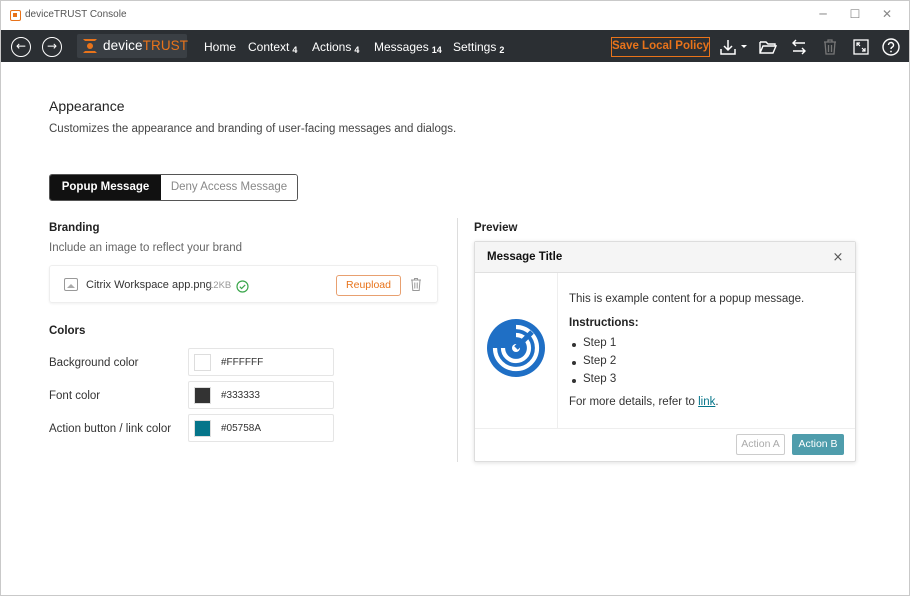  Describe the element at coordinates (220, 47) in the screenshot. I see `menu-home: Home` at that location.